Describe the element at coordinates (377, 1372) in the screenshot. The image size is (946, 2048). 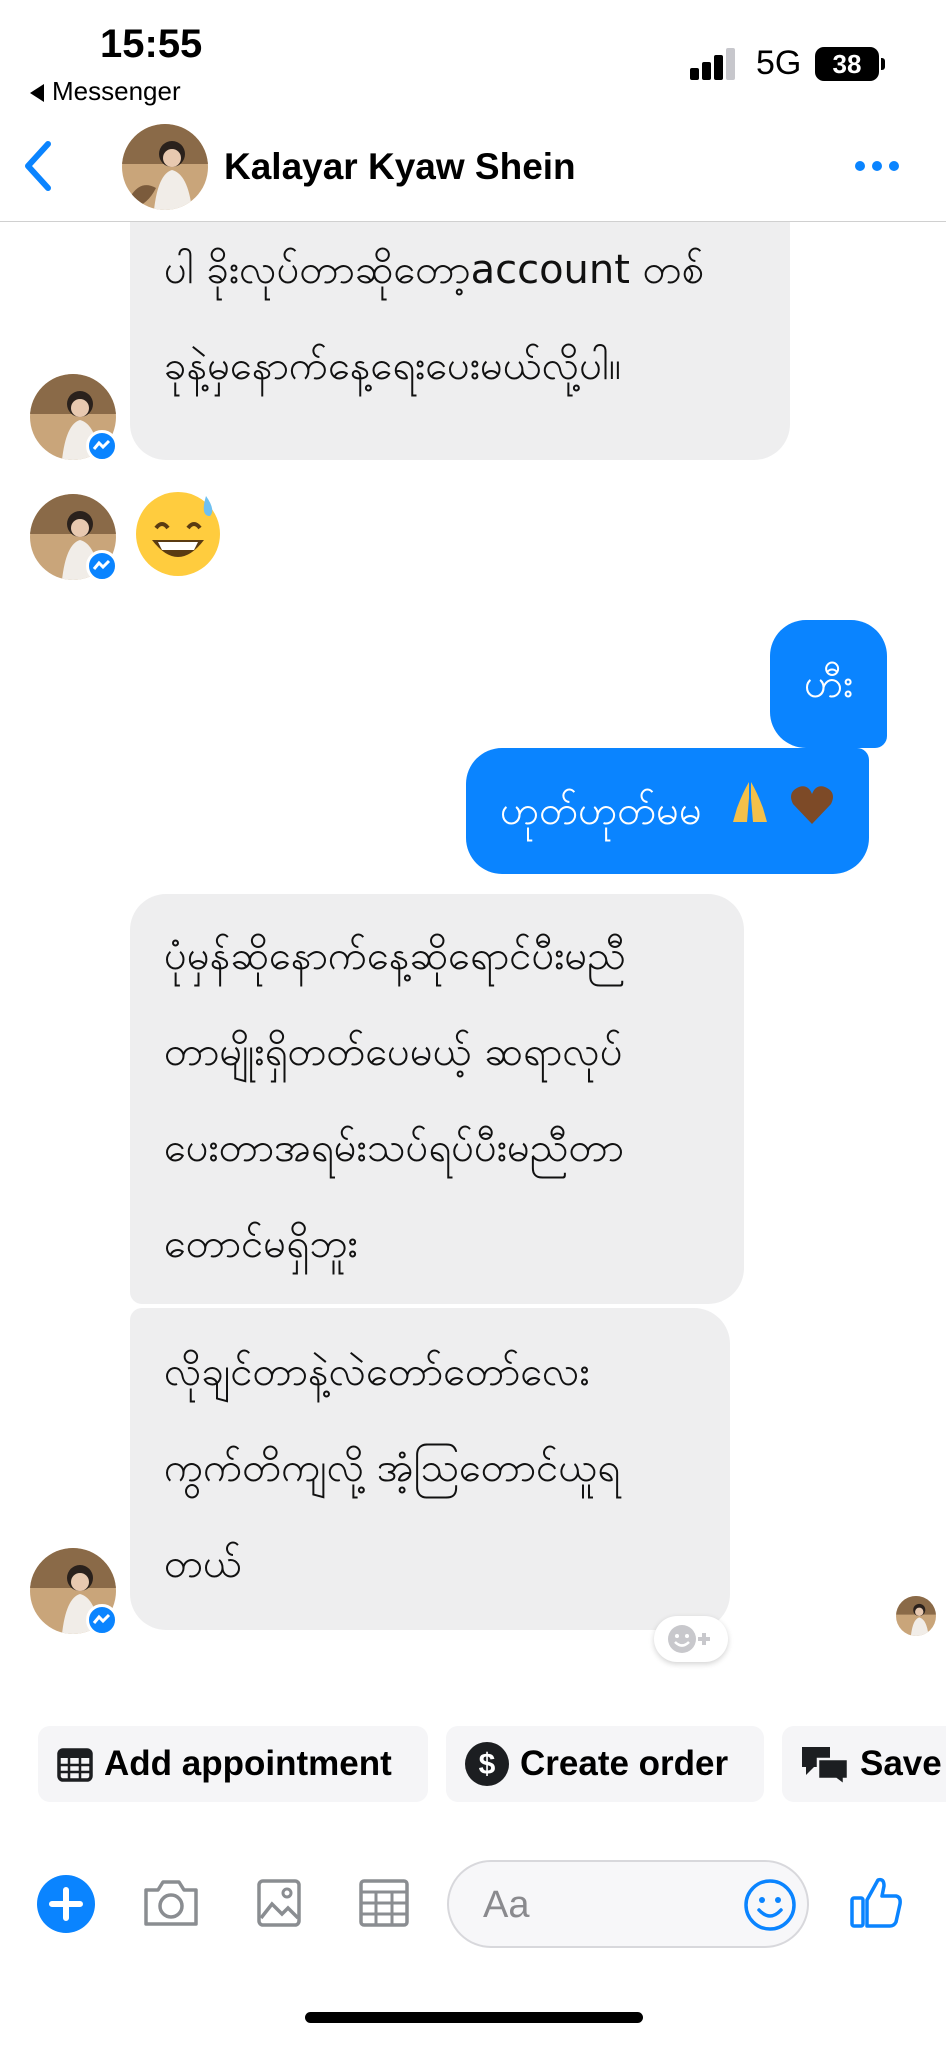
I see `message-line: လိုချင်တာနဲ့လဲတော်တော်လေး` at that location.